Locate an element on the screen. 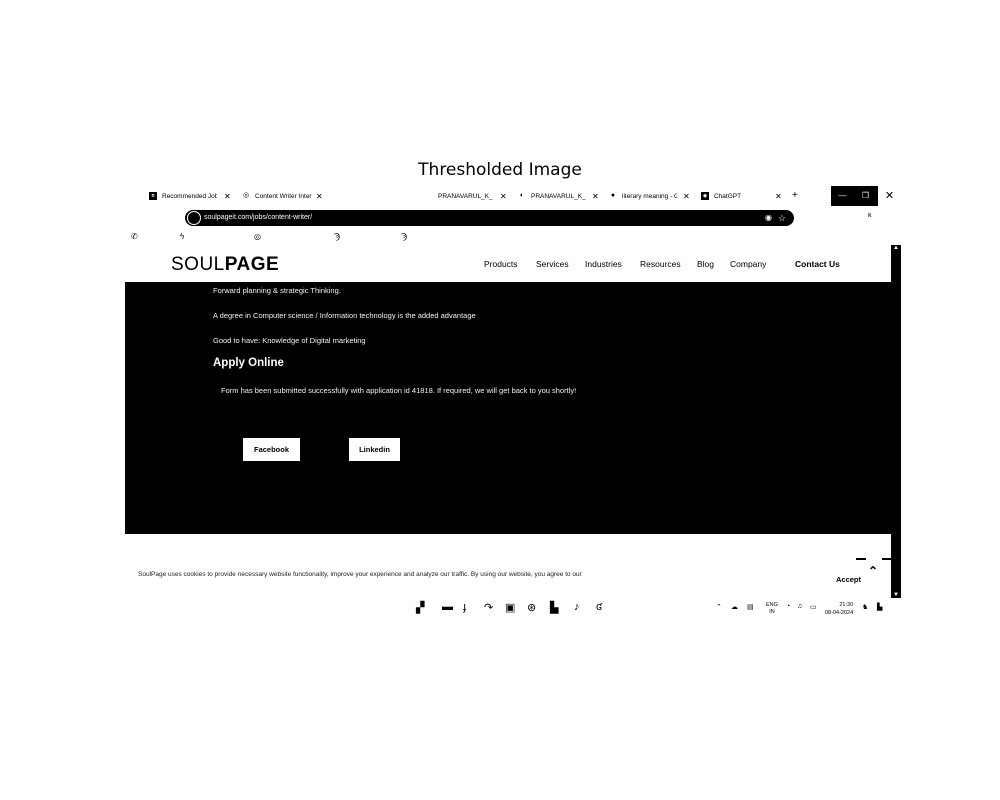 The width and height of the screenshot is (1000, 800). chevron-up-icon: ⌃ is located at coordinates (719, 607).